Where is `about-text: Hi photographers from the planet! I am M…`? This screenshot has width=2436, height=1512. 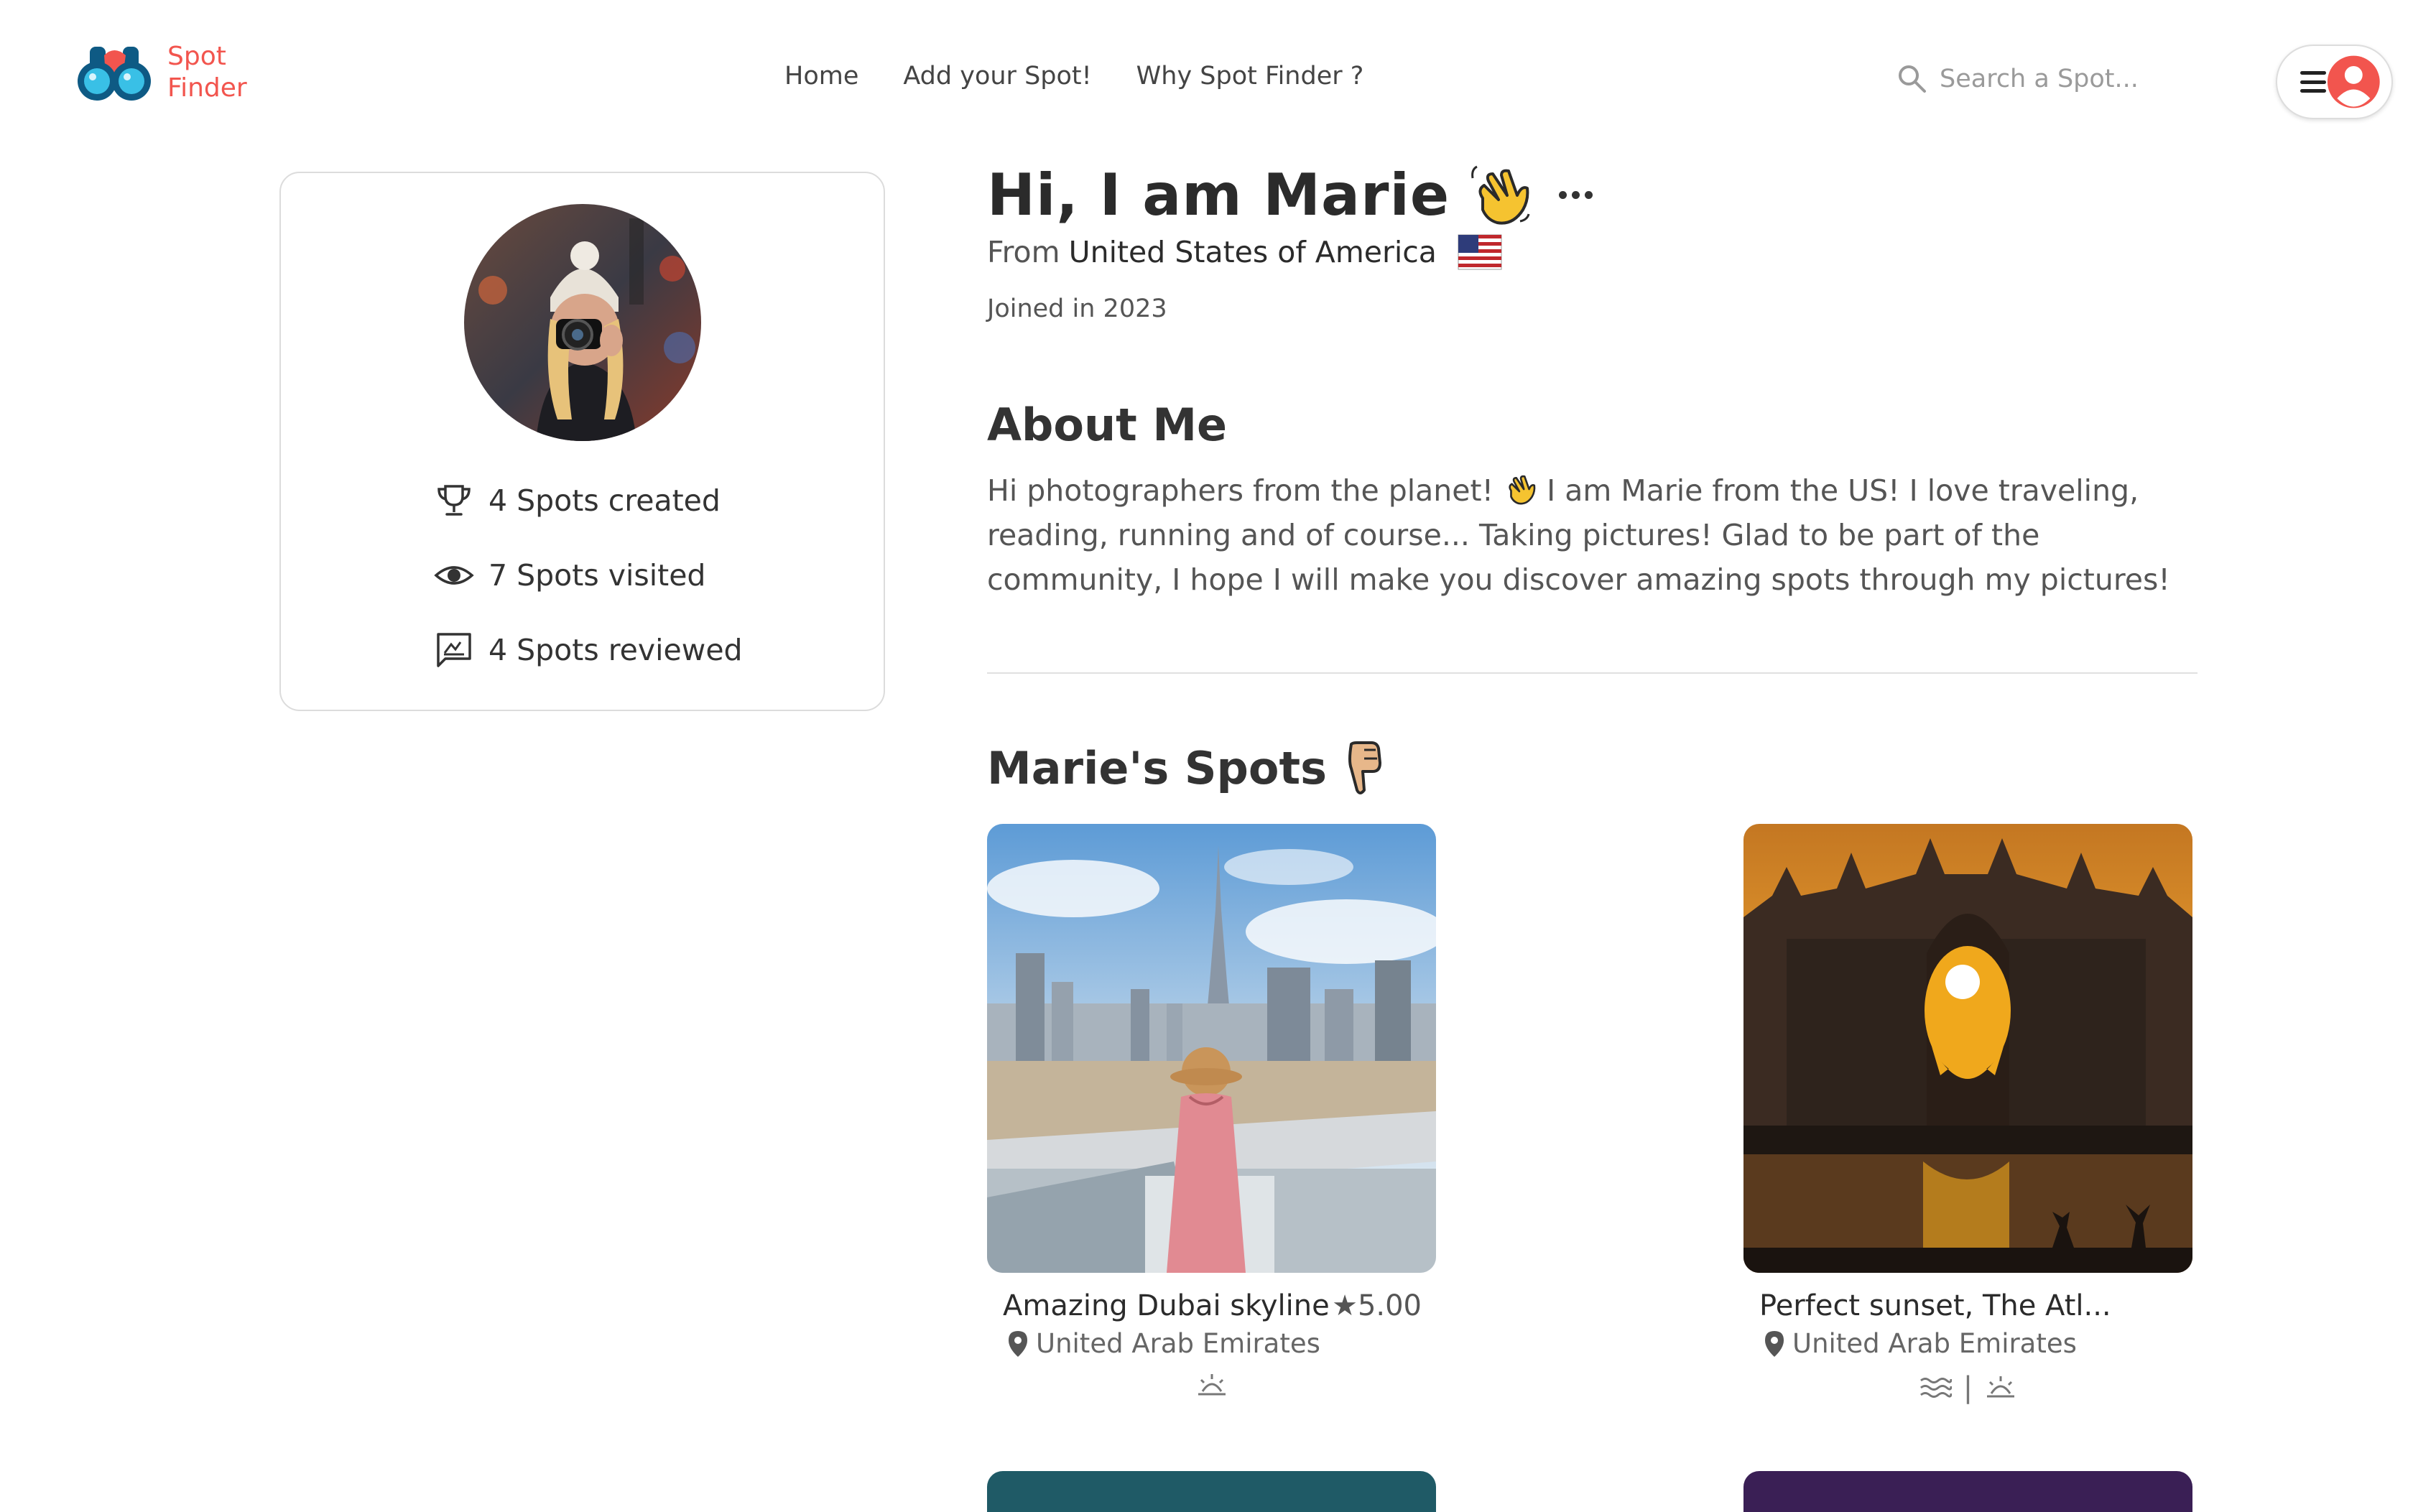 about-text: Hi photographers from the planet! I am M… is located at coordinates (1597, 535).